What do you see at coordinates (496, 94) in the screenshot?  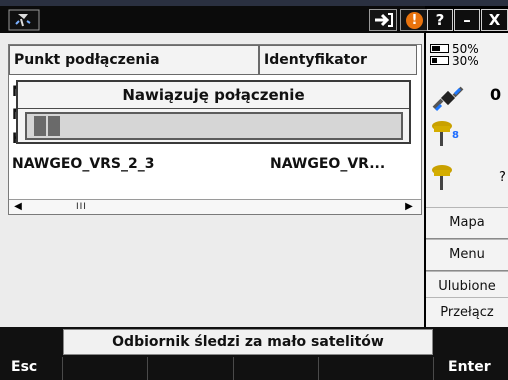 I see `satellite-count: 0` at bounding box center [496, 94].